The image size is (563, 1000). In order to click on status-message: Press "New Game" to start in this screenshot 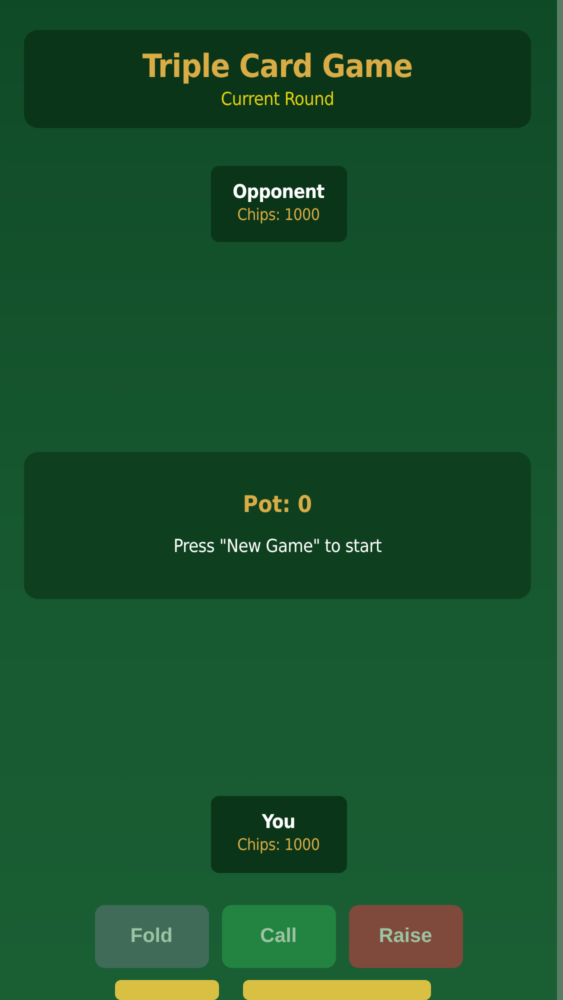, I will do `click(278, 547)`.